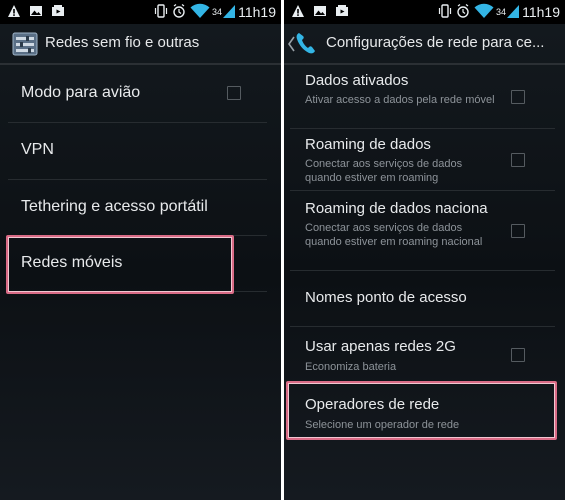  What do you see at coordinates (37, 149) in the screenshot?
I see `list-item-label: VPN` at bounding box center [37, 149].